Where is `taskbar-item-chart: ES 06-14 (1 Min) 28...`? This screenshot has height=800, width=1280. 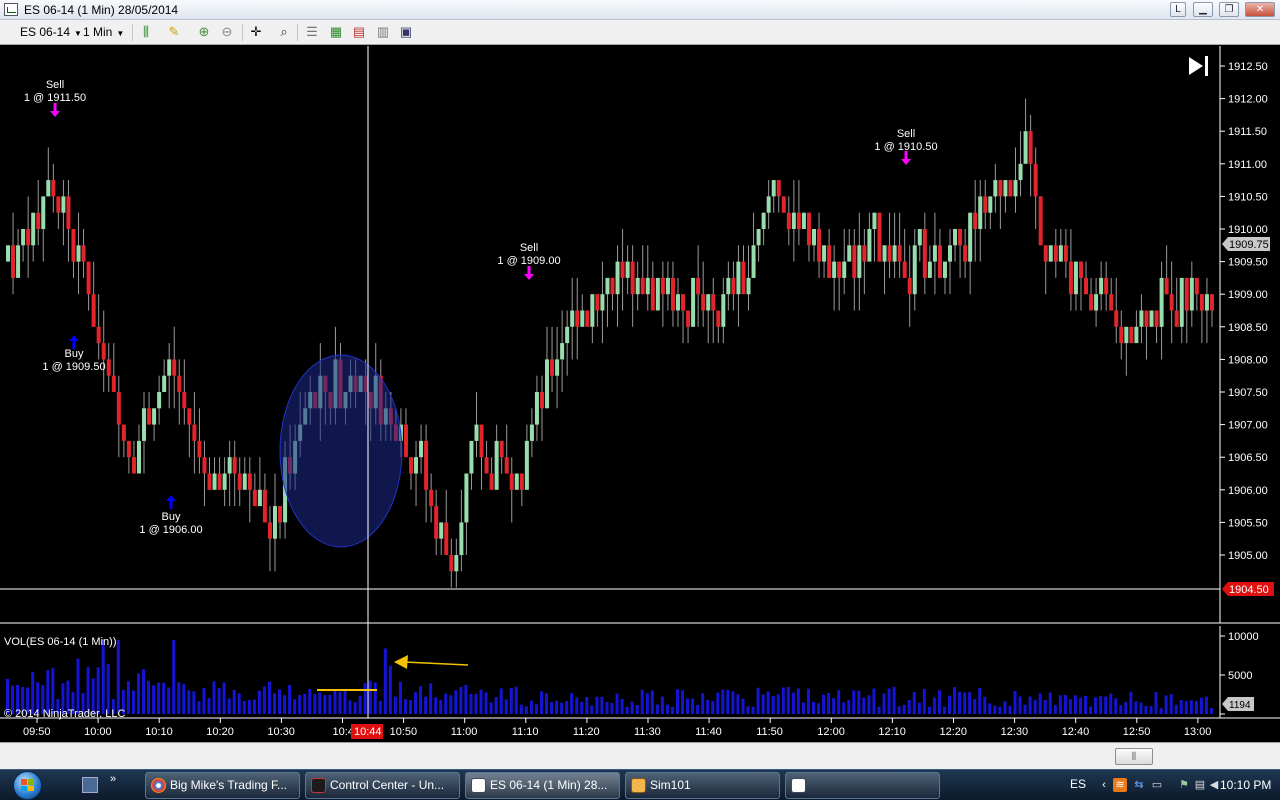 taskbar-item-chart: ES 06-14 (1 Min) 28... is located at coordinates (542, 785).